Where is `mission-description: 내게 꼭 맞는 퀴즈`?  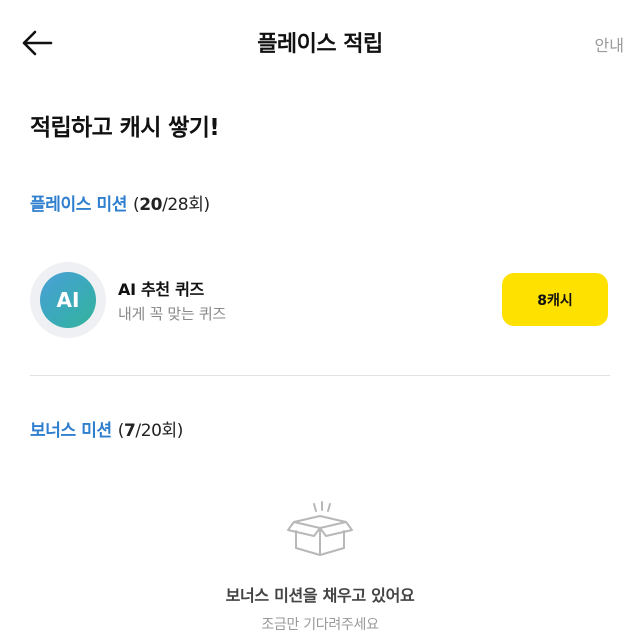 mission-description: 내게 꼭 맞는 퀴즈 is located at coordinates (172, 314).